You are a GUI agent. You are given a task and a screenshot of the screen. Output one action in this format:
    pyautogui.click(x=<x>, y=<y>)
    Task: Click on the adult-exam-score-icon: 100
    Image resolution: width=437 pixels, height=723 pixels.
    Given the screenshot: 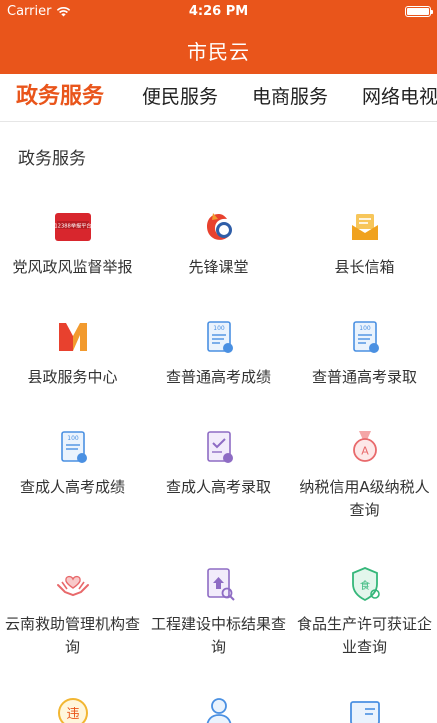 What is the action you would take?
    pyautogui.click(x=73, y=447)
    